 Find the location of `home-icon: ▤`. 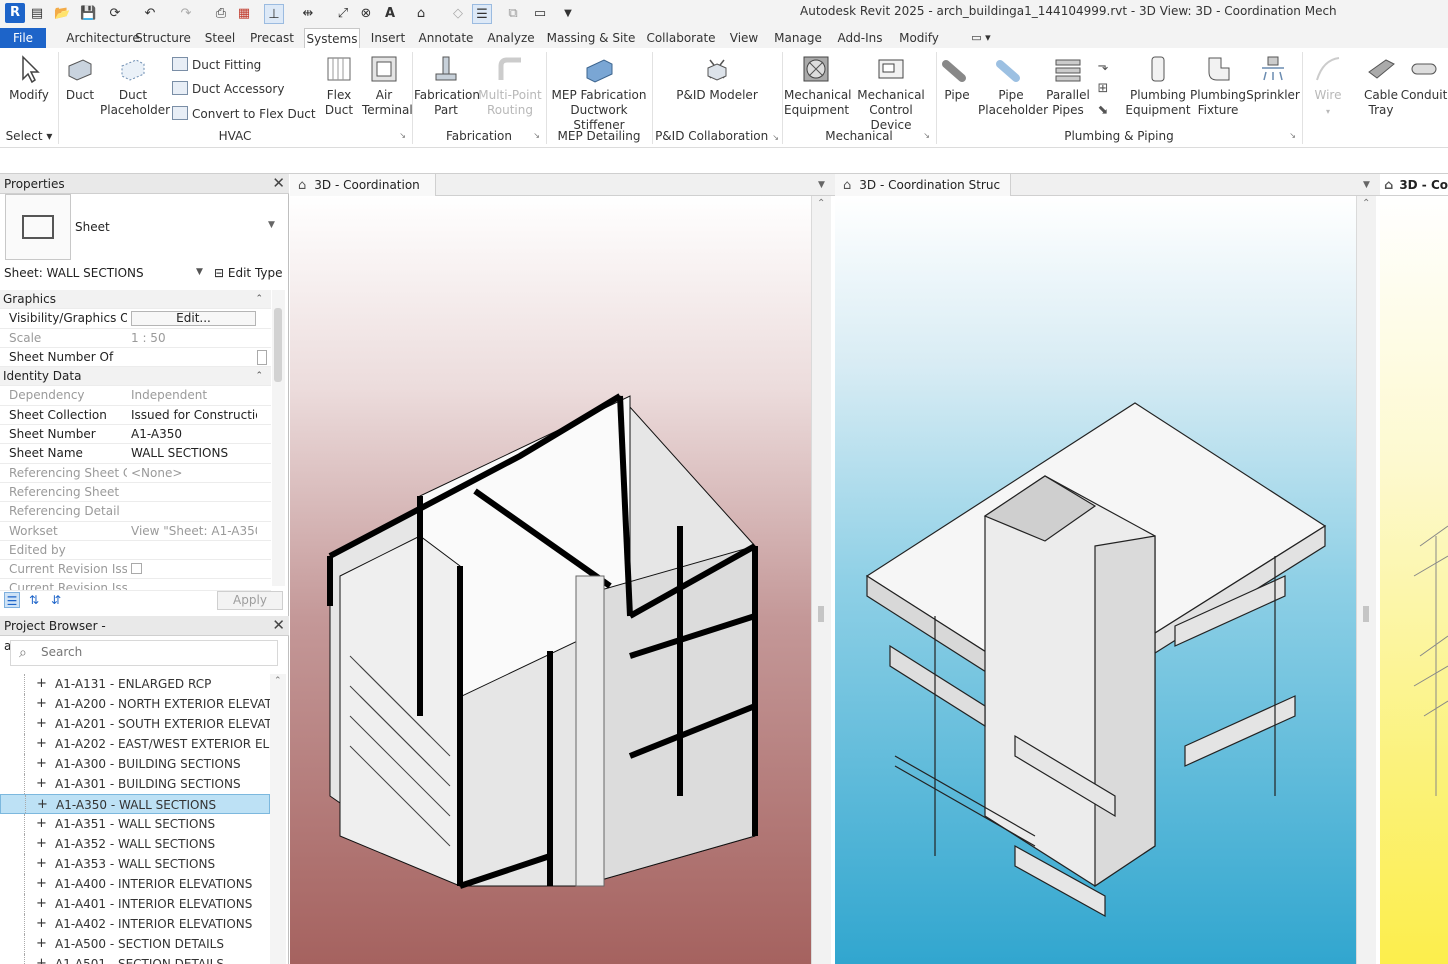

home-icon: ▤ is located at coordinates (37, 14).